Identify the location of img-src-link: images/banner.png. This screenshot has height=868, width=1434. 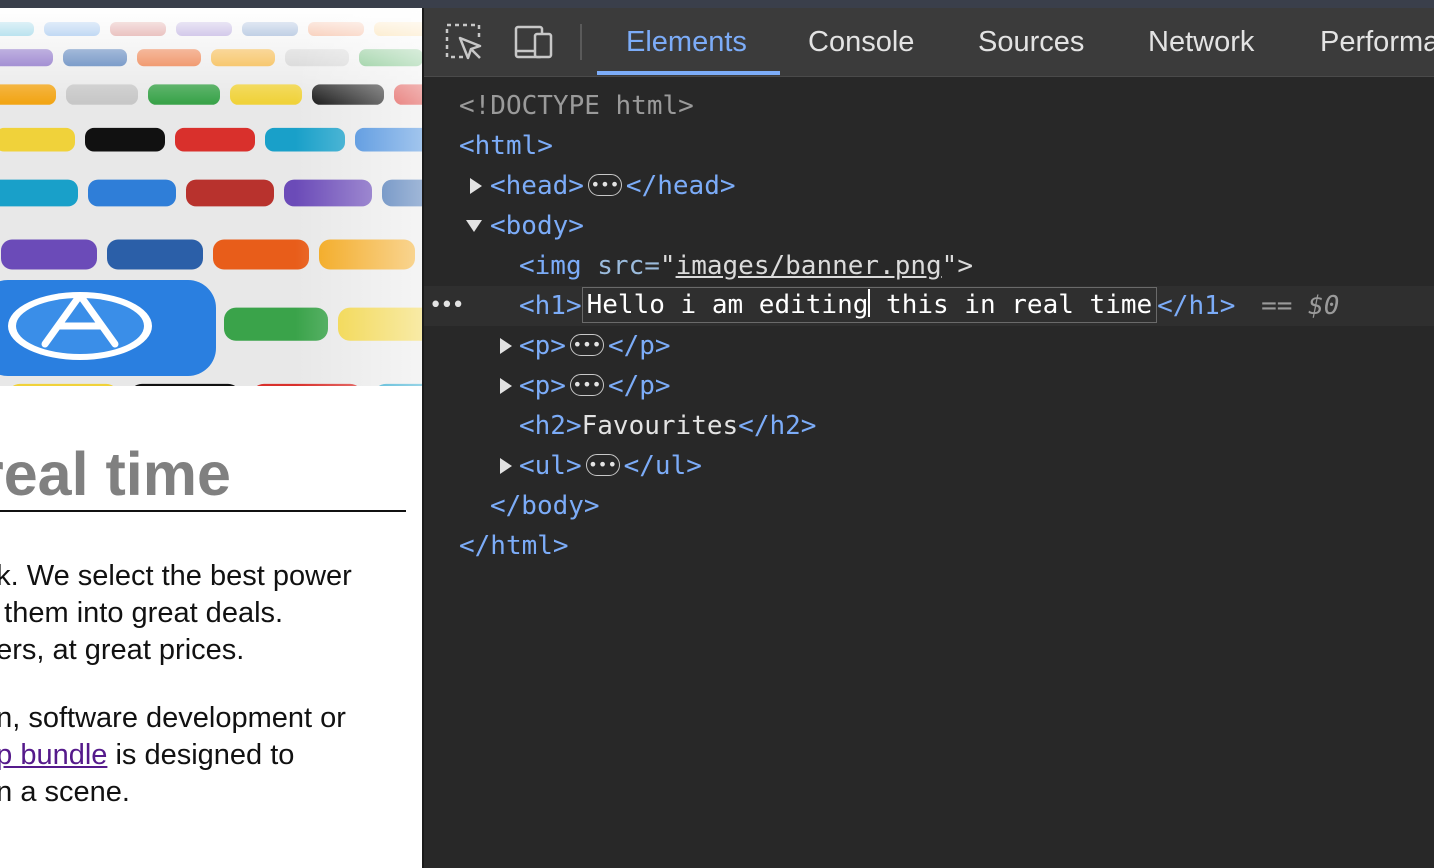
(809, 266).